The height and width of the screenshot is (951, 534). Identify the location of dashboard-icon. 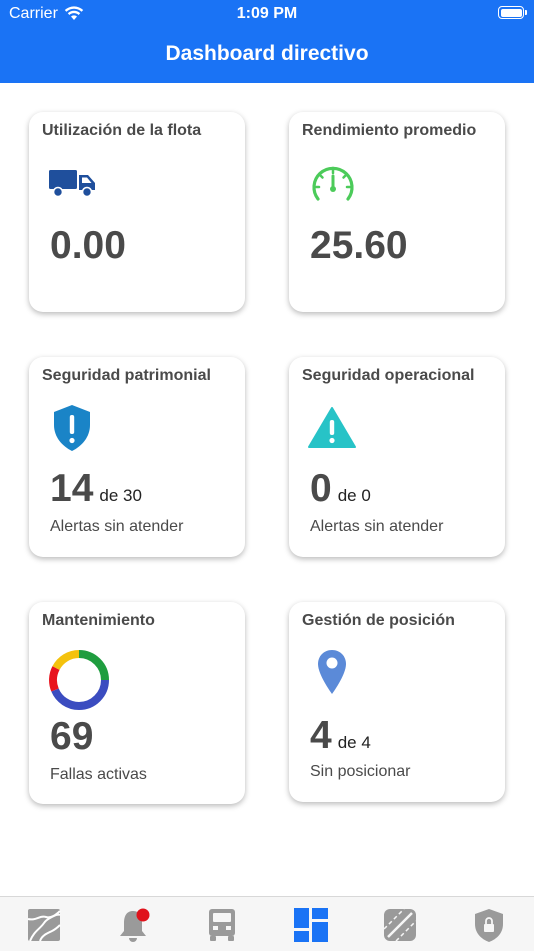
(311, 925).